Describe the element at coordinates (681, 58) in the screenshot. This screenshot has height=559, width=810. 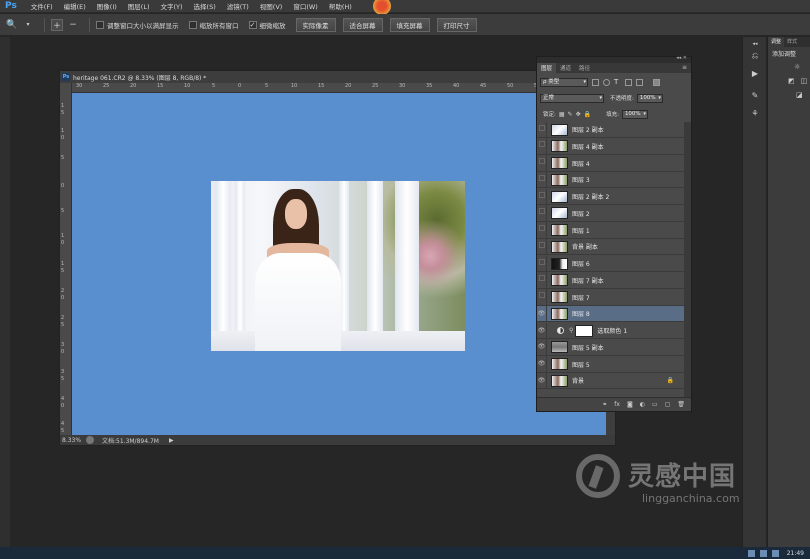
I see `collapse-icon: ◂◂ ✕` at that location.